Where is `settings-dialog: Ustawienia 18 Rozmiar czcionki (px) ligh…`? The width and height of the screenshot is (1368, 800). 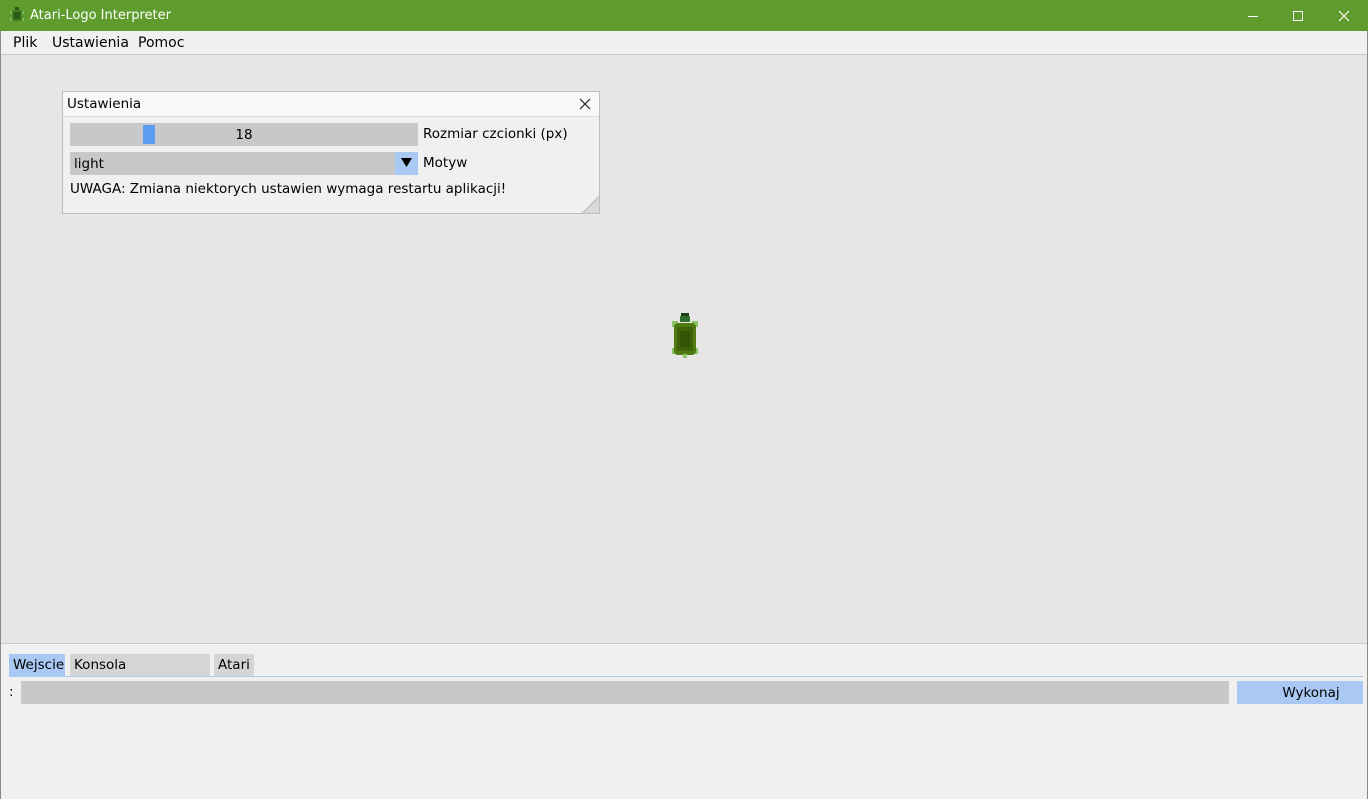
settings-dialog: Ustawienia 18 Rozmiar czcionki (px) ligh… is located at coordinates (331, 152).